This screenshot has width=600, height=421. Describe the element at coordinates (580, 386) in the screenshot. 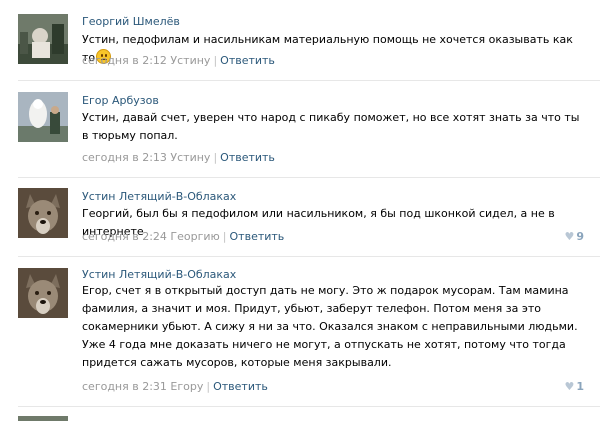

I see `like-count: 1` at that location.